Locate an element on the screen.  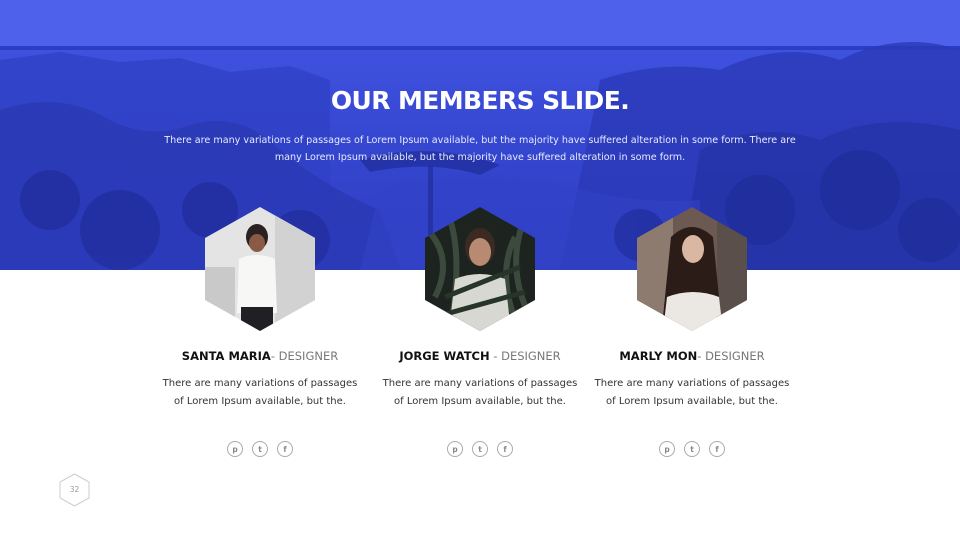
member-name-line: SANTA MARIA- DESIGNER is located at coordinates (260, 356).